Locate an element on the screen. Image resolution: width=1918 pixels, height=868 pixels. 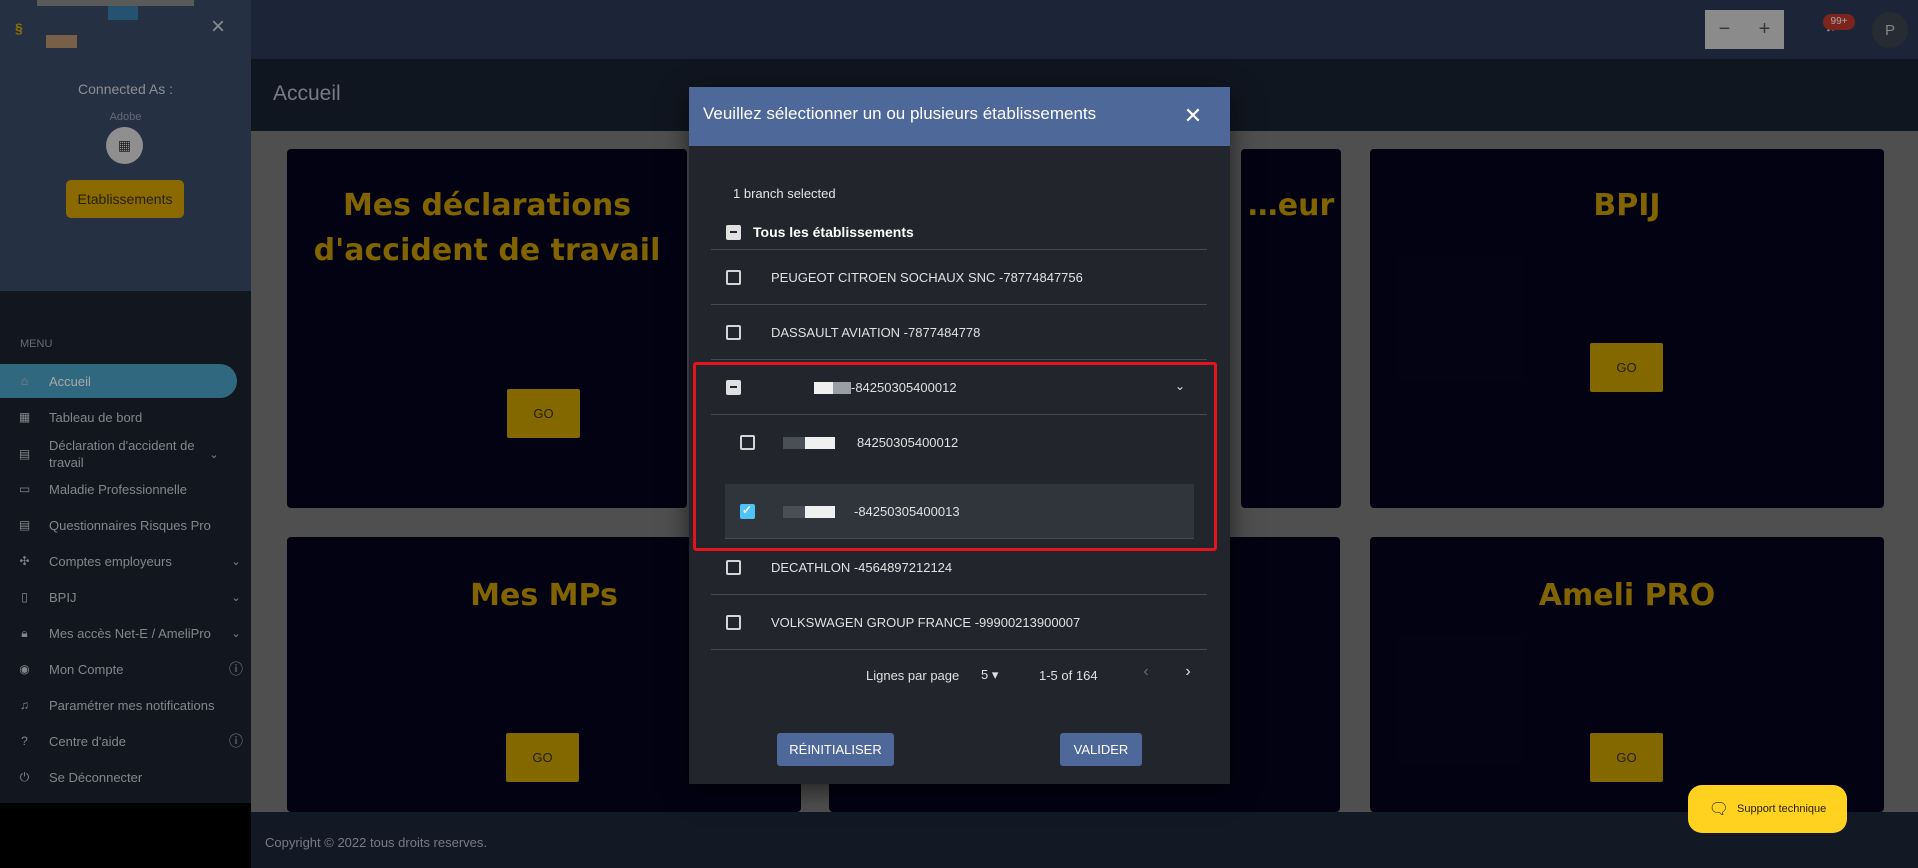
pagination: Lignes par page 5 ▾ 1-5 of 164 ‹ › is located at coordinates (959, 675).